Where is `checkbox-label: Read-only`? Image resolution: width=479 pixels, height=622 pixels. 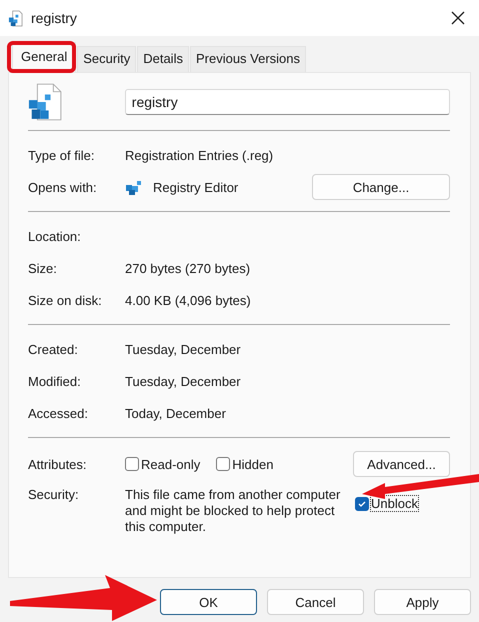
checkbox-label: Read-only is located at coordinates (170, 464).